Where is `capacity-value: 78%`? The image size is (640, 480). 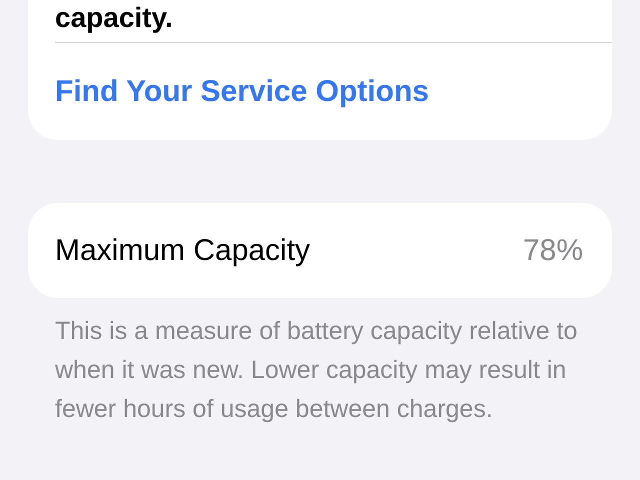 capacity-value: 78% is located at coordinates (552, 251).